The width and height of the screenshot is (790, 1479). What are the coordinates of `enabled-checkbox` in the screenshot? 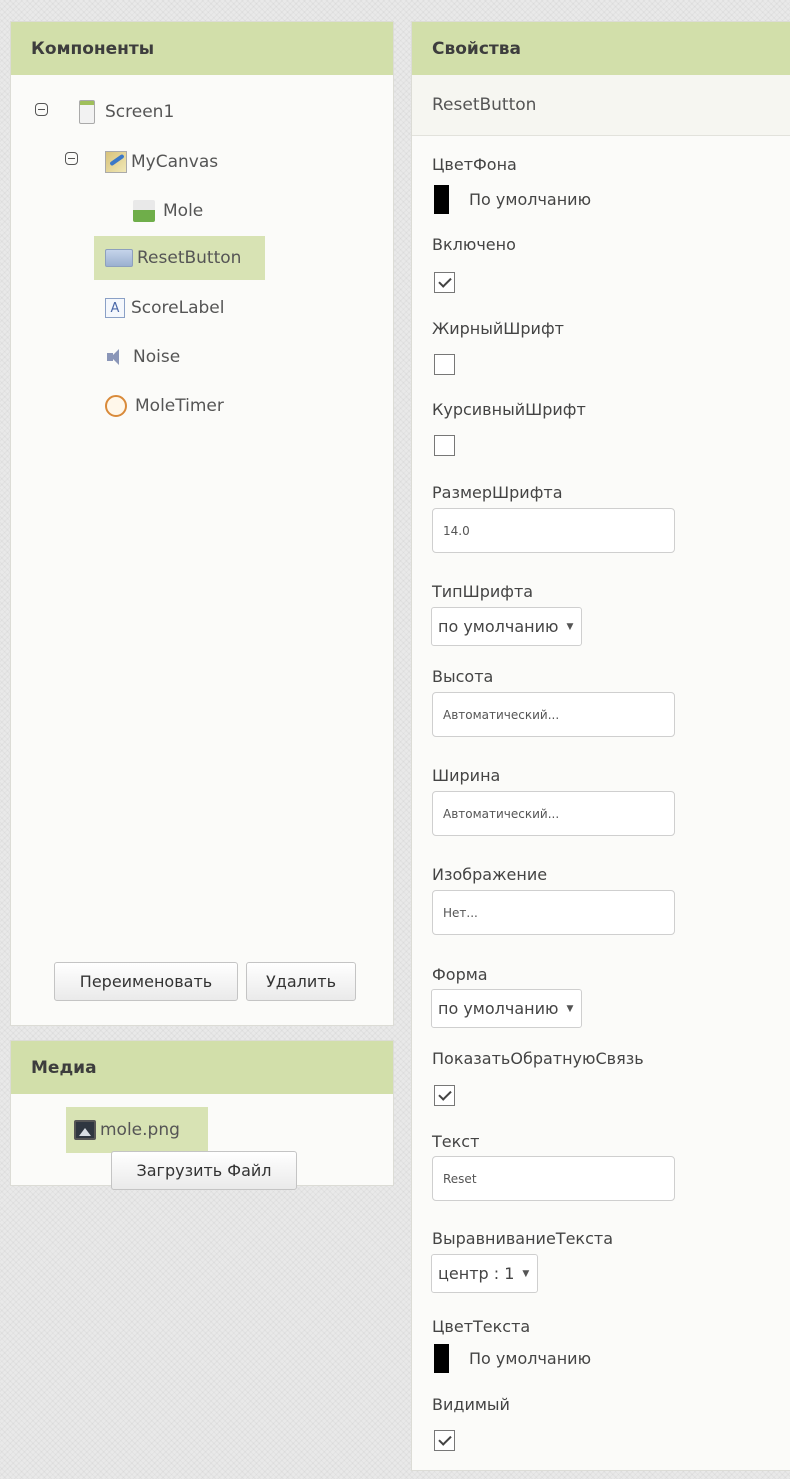 It's located at (444, 282).